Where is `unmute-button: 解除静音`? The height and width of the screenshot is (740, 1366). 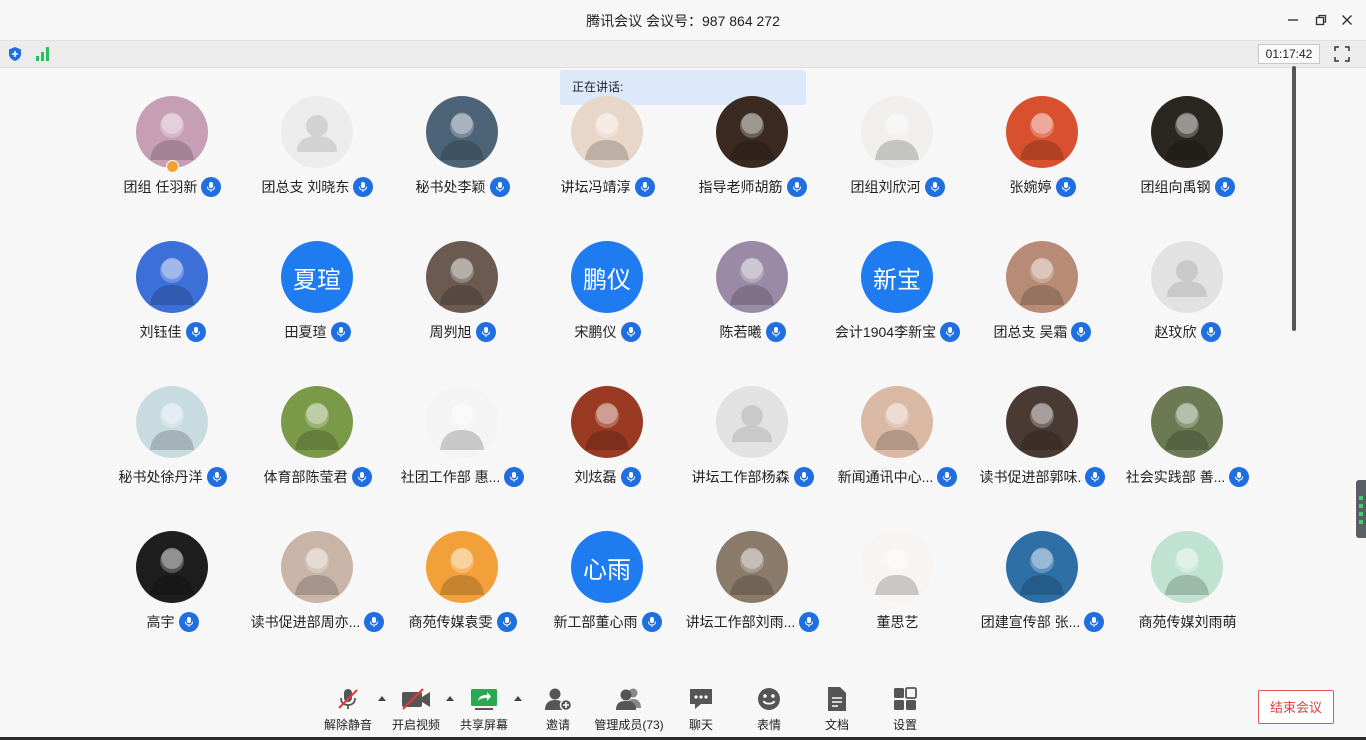 unmute-button: 解除静音 is located at coordinates (348, 709).